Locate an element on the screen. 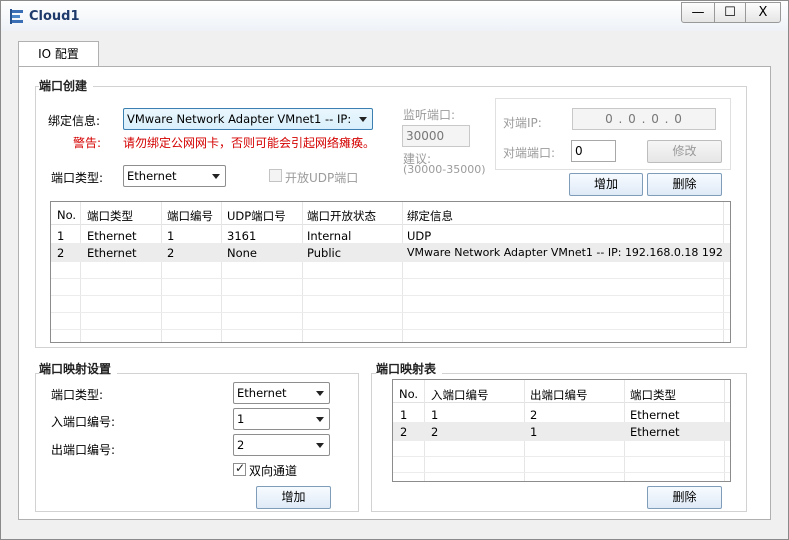  port-type-select: Ethernet is located at coordinates (174, 176).